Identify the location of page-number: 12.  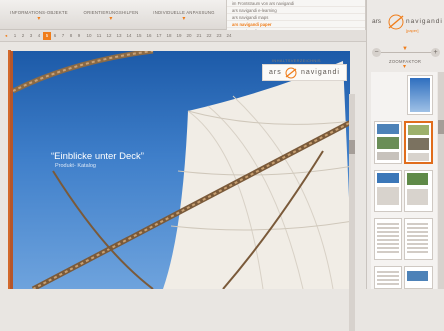
(109, 36).